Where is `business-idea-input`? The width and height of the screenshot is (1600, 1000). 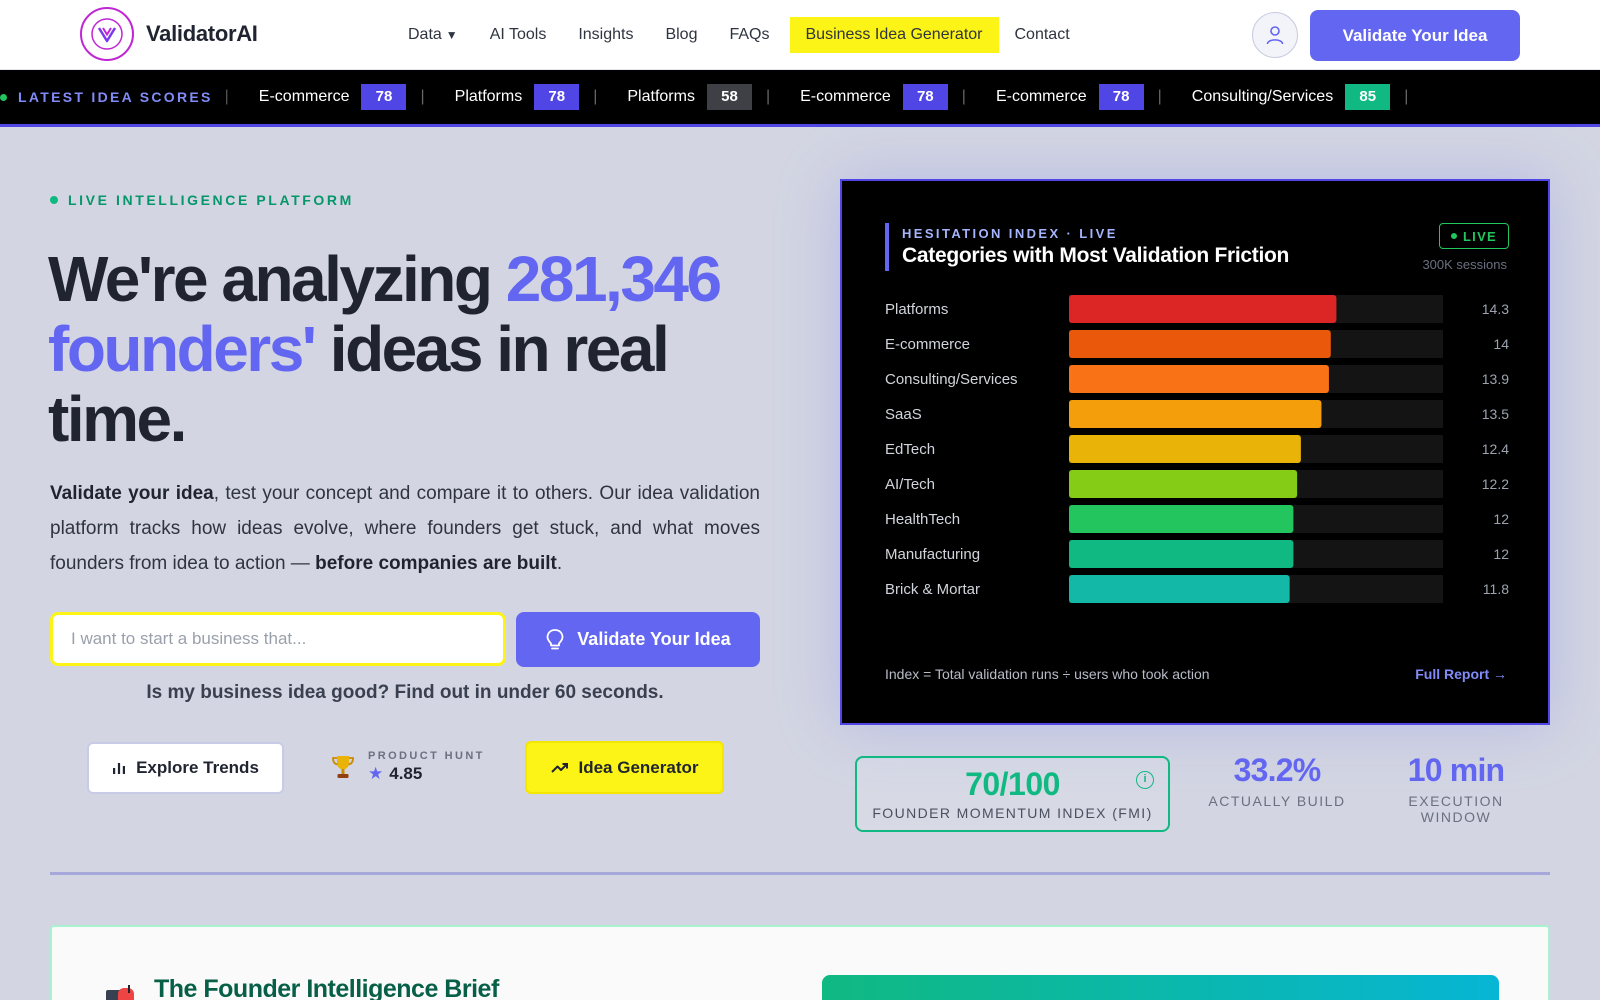
business-idea-input is located at coordinates (278, 639).